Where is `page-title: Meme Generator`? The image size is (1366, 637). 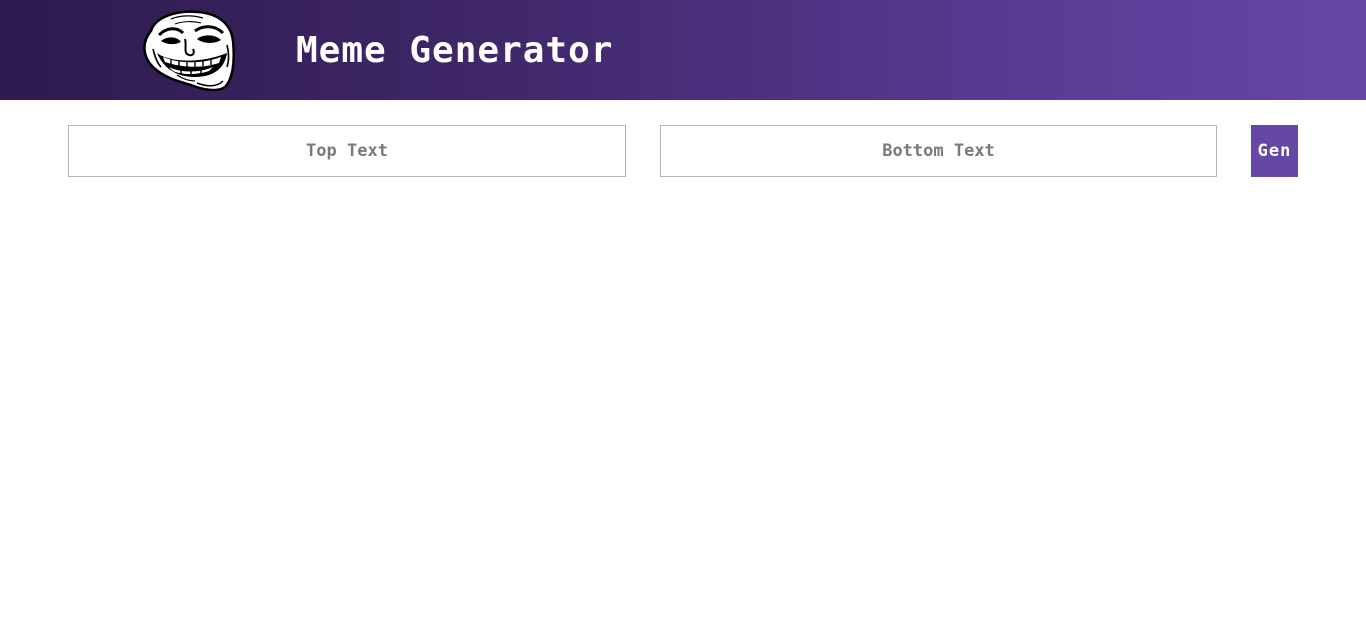
page-title: Meme Generator is located at coordinates (455, 50).